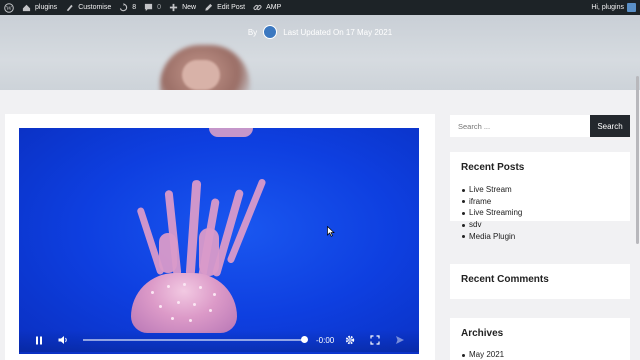 Image resolution: width=640 pixels, height=360 pixels. I want to click on time-remaining: -0:00, so click(325, 340).